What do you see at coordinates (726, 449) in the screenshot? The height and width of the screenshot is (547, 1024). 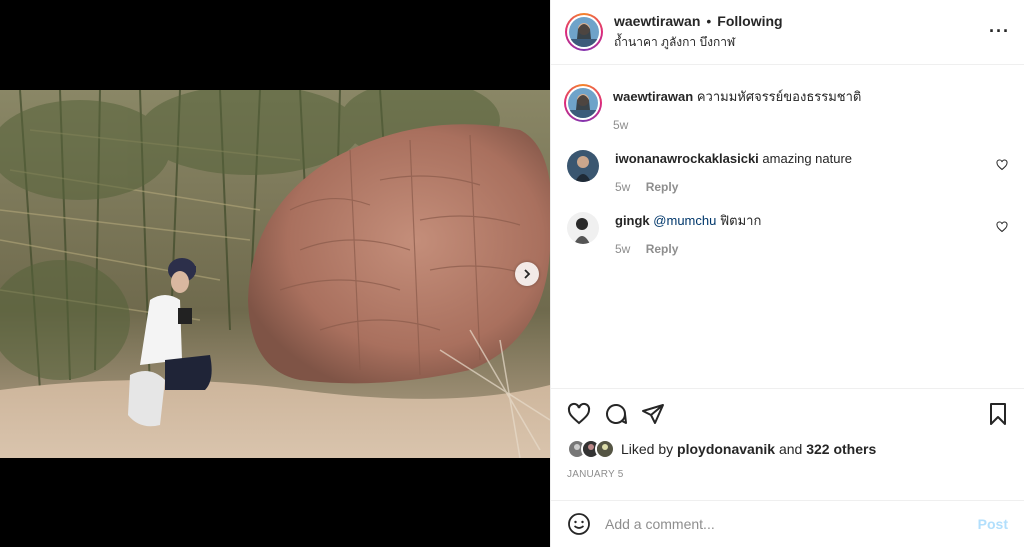 I see `liked-by-user: ploydonavanik` at bounding box center [726, 449].